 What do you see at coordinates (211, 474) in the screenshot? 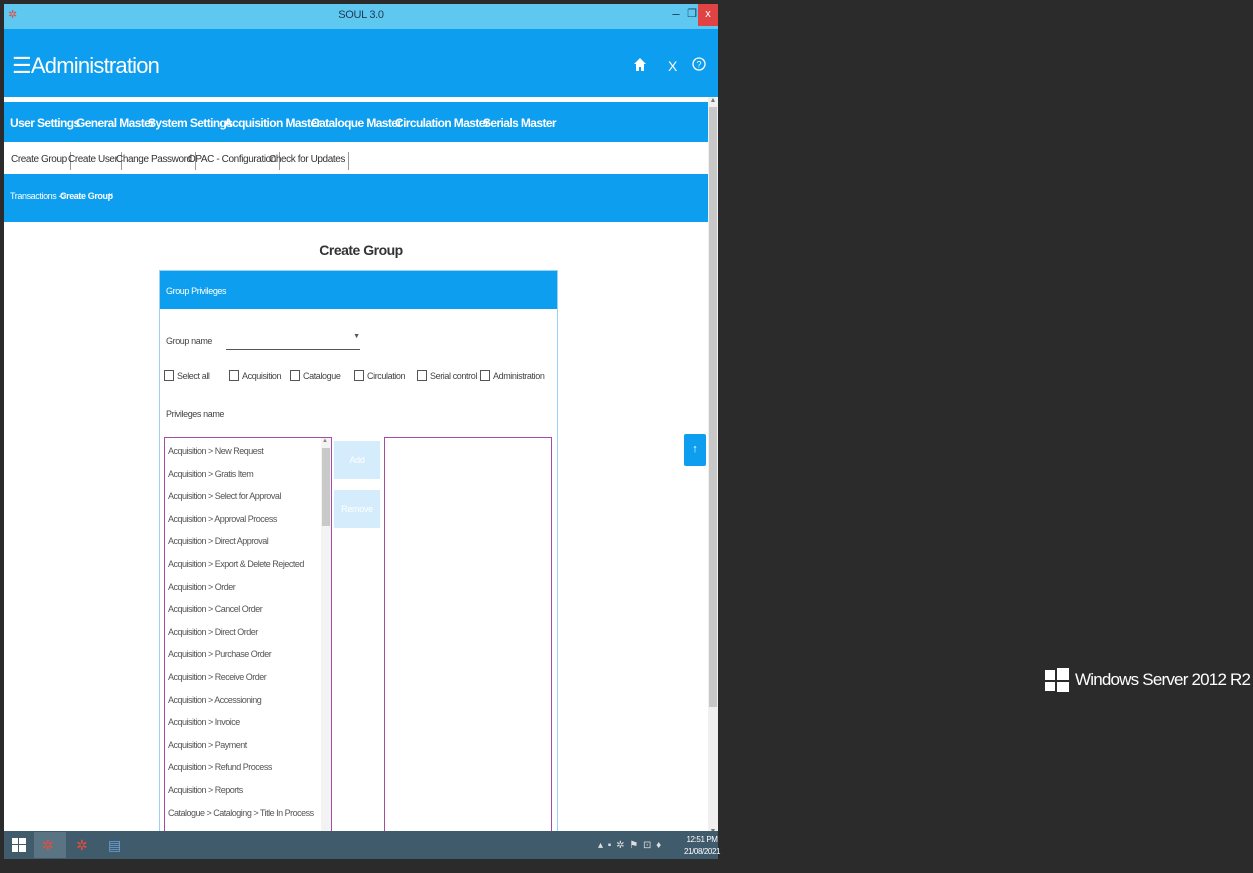
I see `list-item: Acquisition > Gratis Item` at bounding box center [211, 474].